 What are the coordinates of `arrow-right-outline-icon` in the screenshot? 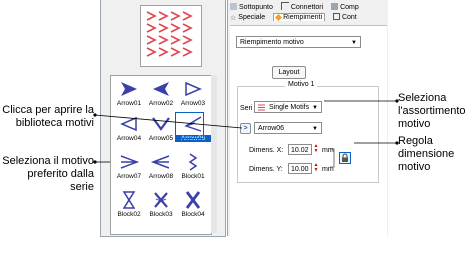 It's located at (193, 89).